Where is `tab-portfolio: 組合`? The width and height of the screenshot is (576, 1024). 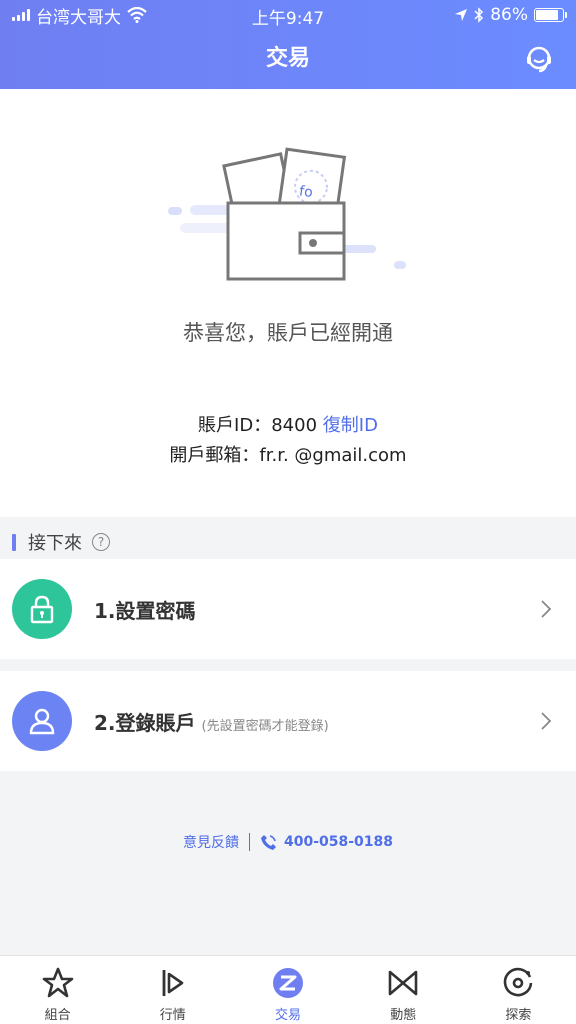 tab-portfolio: 組合 is located at coordinates (57, 990).